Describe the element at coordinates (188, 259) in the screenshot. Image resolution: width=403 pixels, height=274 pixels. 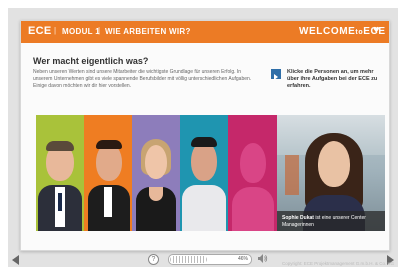
I see `progress-fill` at that location.